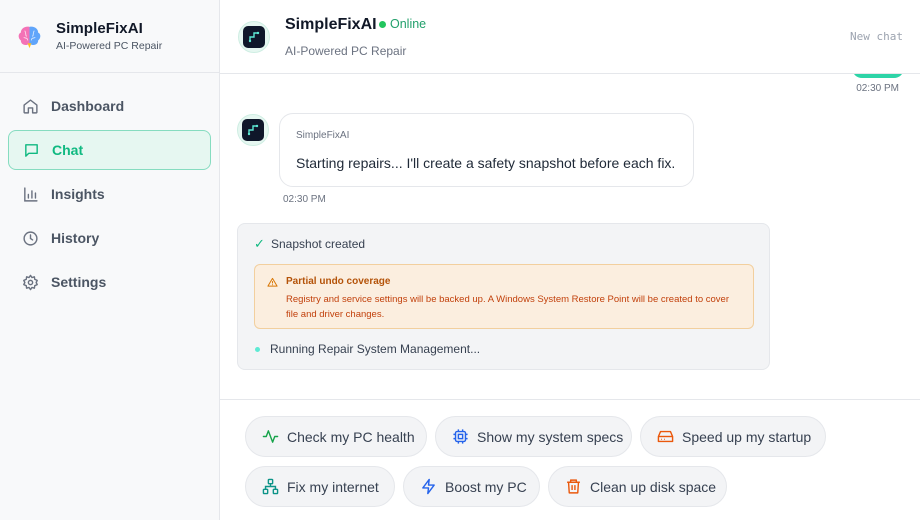  Describe the element at coordinates (109, 238) in the screenshot. I see `sidebar-item-history: History` at that location.